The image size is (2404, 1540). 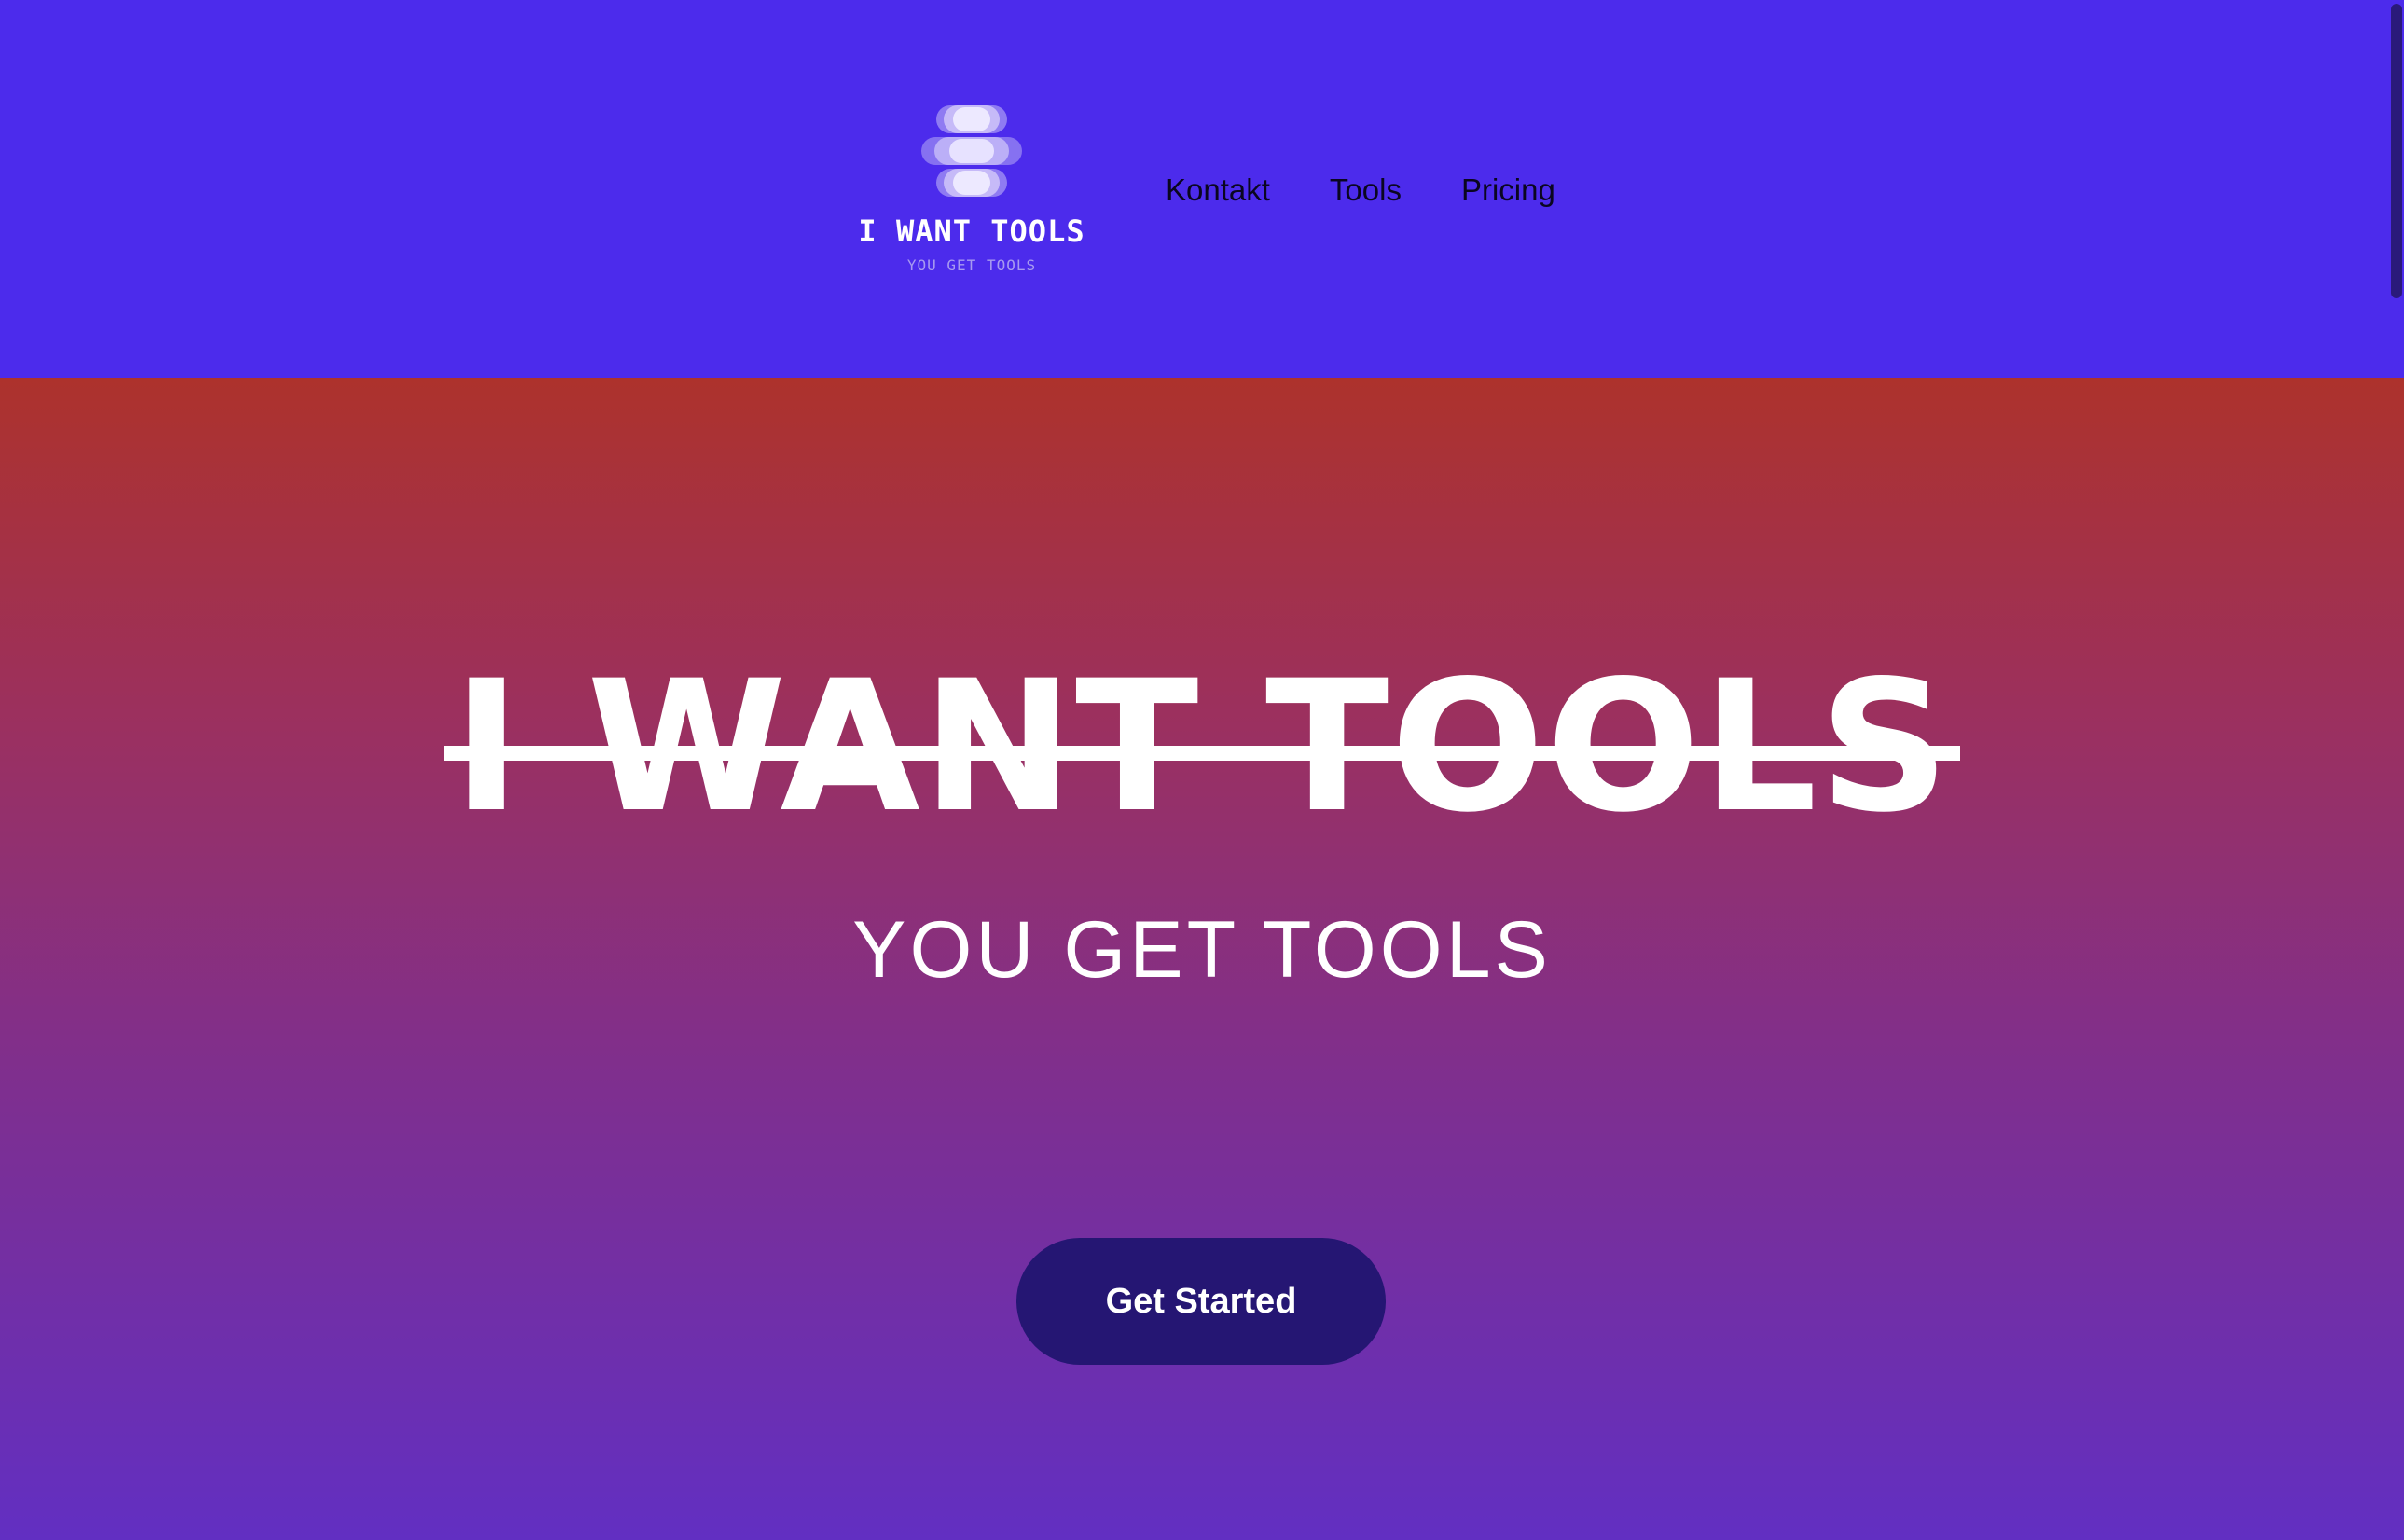 What do you see at coordinates (1218, 190) in the screenshot?
I see `nav-link-kontakt: Kontakt` at bounding box center [1218, 190].